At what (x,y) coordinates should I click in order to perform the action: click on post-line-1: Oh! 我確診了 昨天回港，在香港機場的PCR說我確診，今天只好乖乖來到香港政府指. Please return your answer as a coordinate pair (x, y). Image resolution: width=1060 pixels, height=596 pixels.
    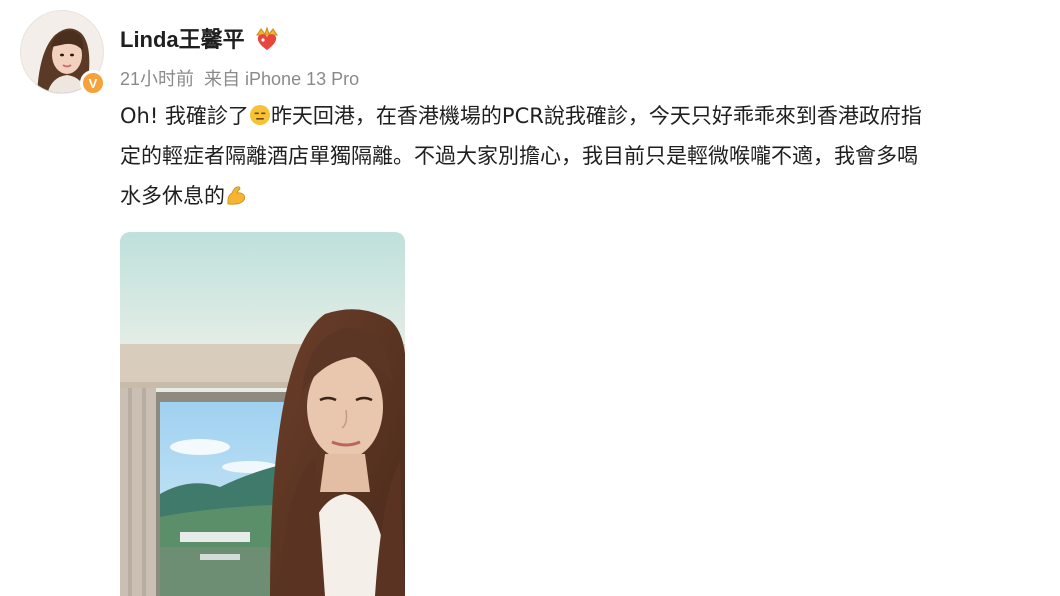
    Looking at the image, I should click on (577, 116).